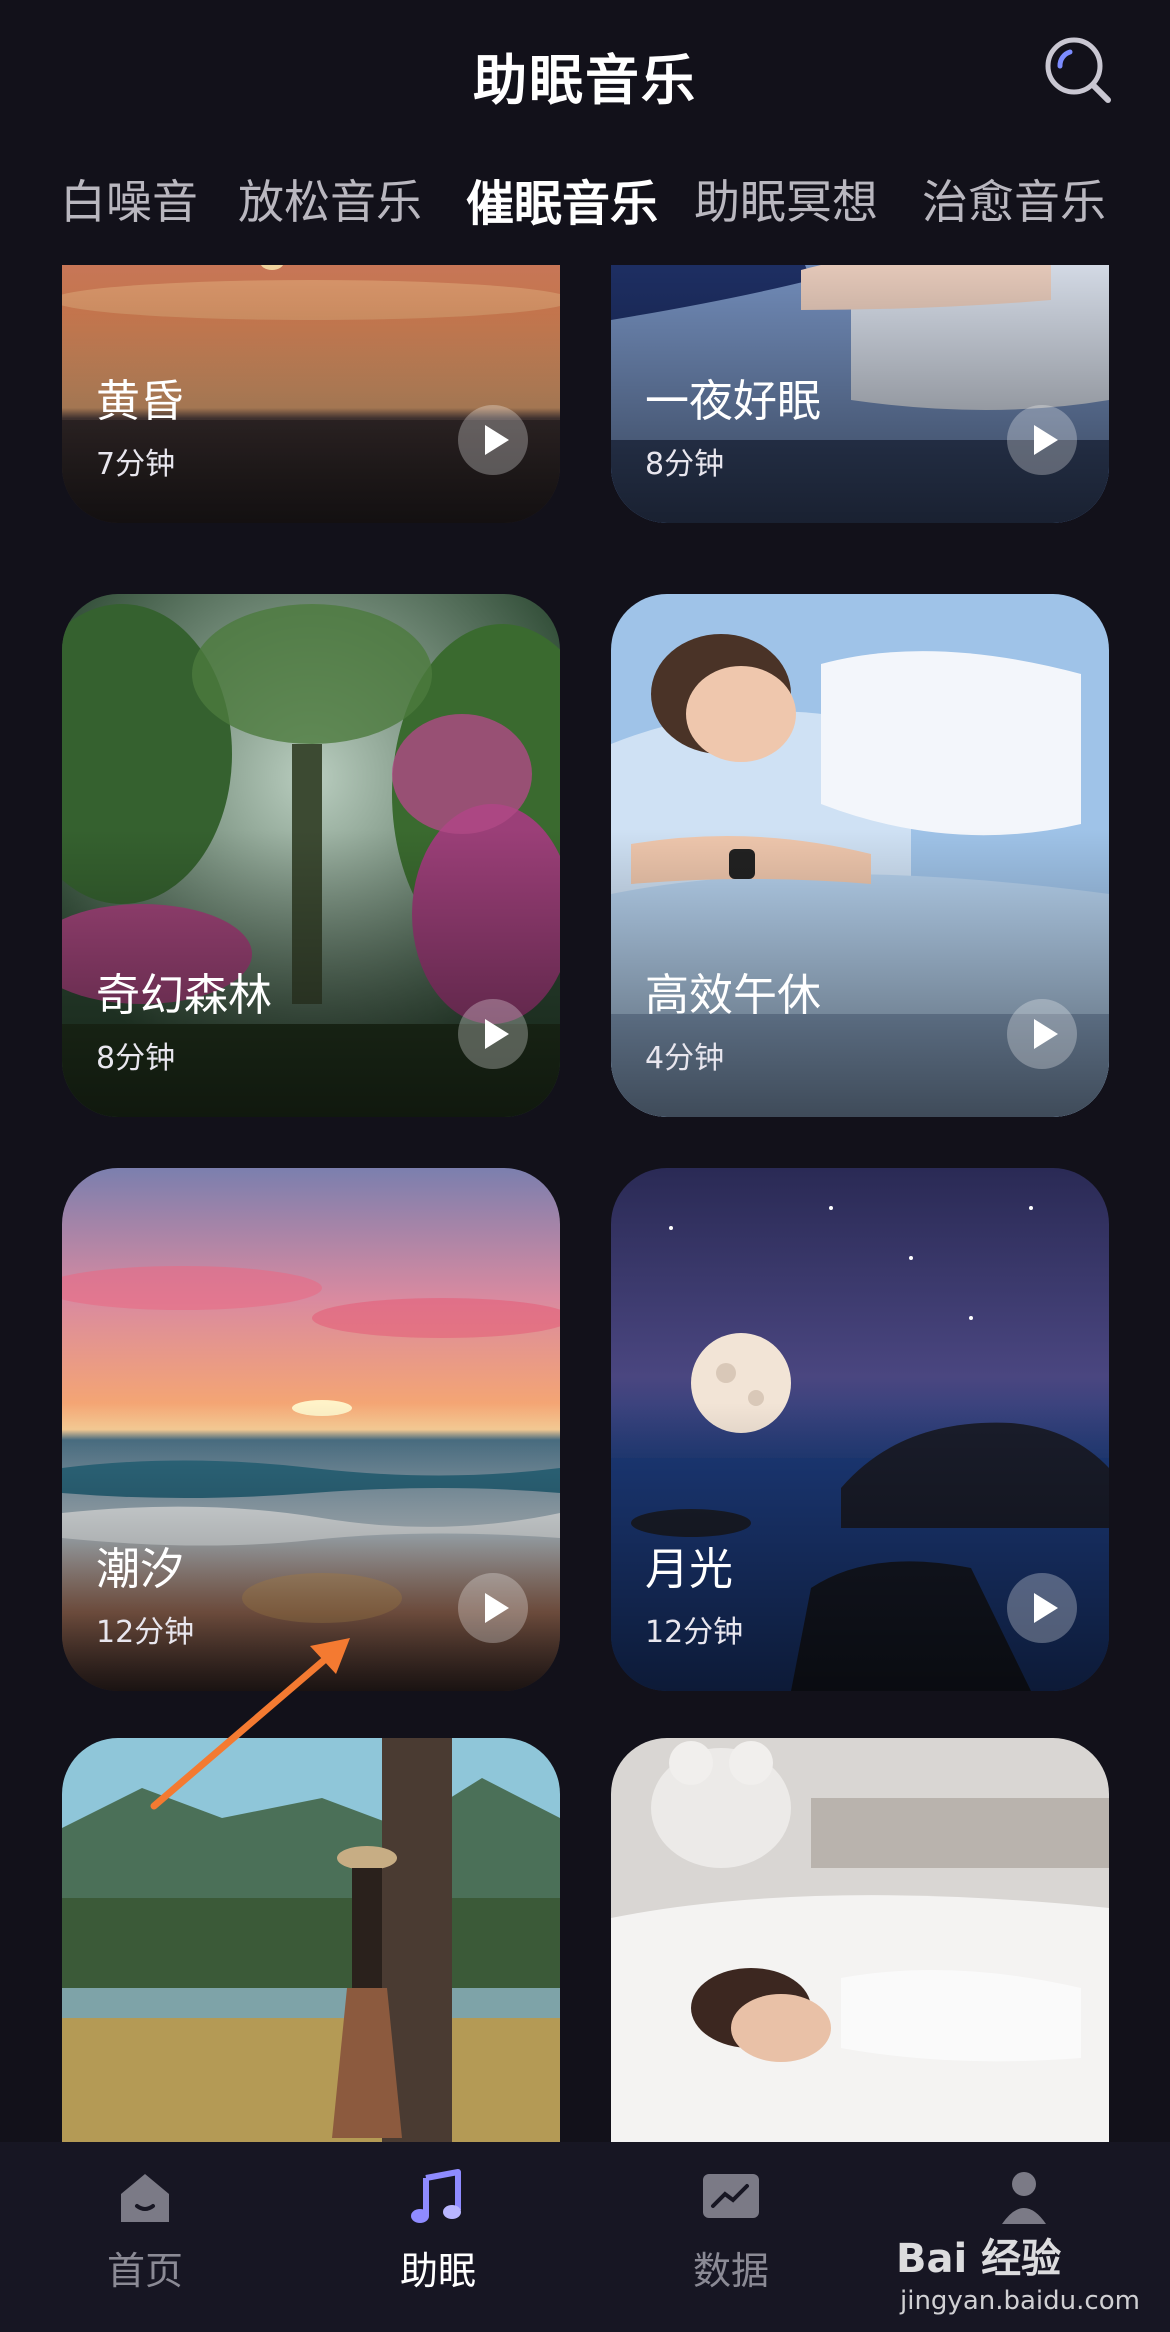  Describe the element at coordinates (145, 2230) in the screenshot. I see `nav-home: 首页` at that location.